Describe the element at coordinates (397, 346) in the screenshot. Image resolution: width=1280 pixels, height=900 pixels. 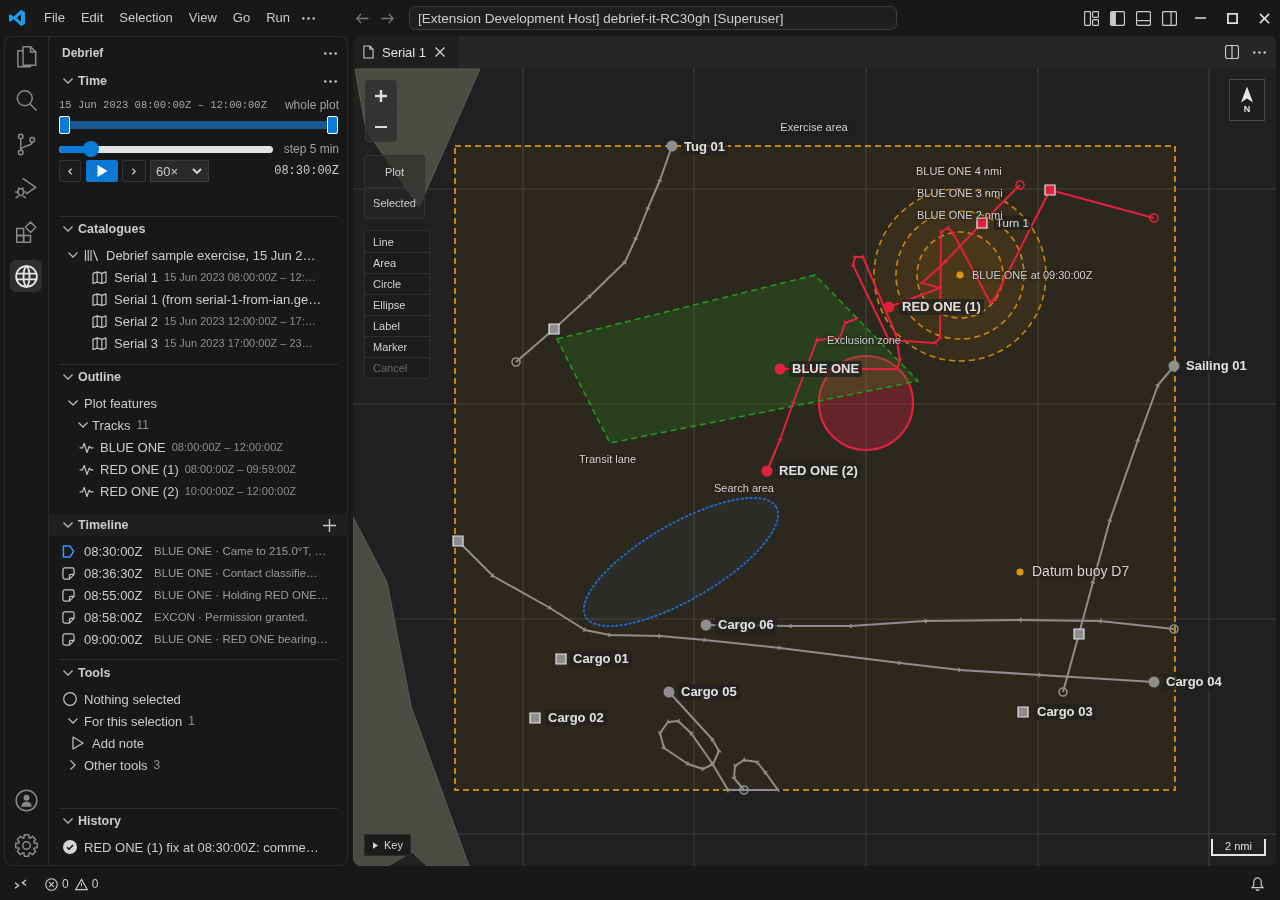
I see `draw-tool-button: Marker` at that location.